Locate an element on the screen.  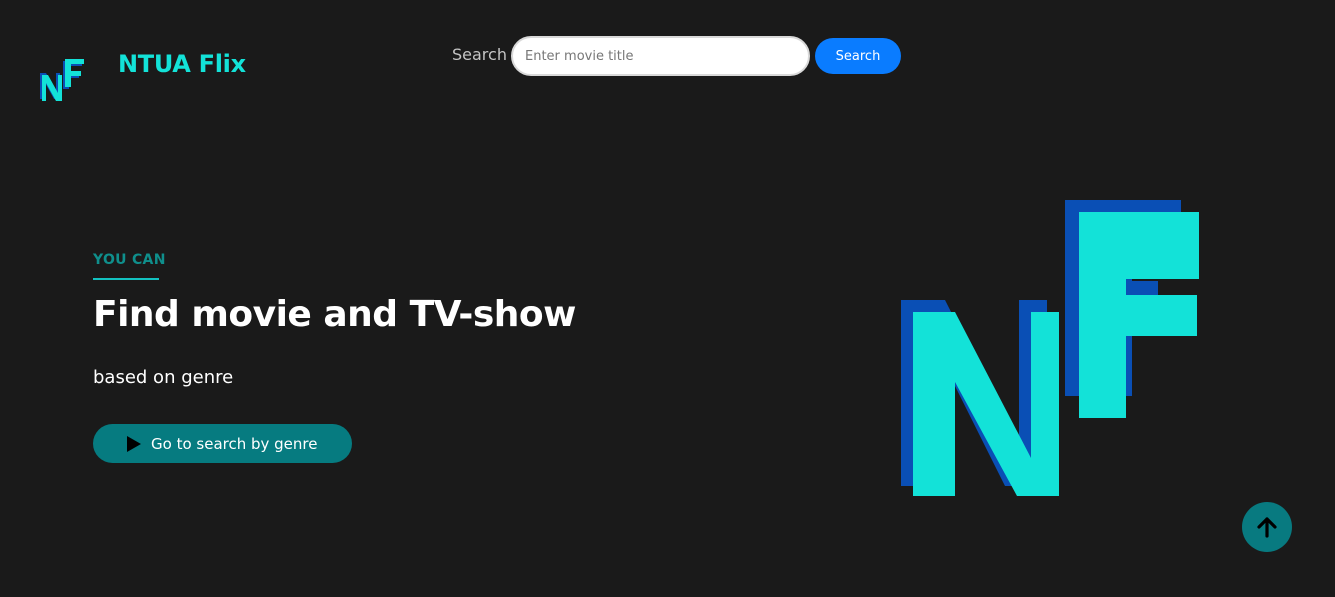
hero-subtitle: based on genre is located at coordinates (163, 377).